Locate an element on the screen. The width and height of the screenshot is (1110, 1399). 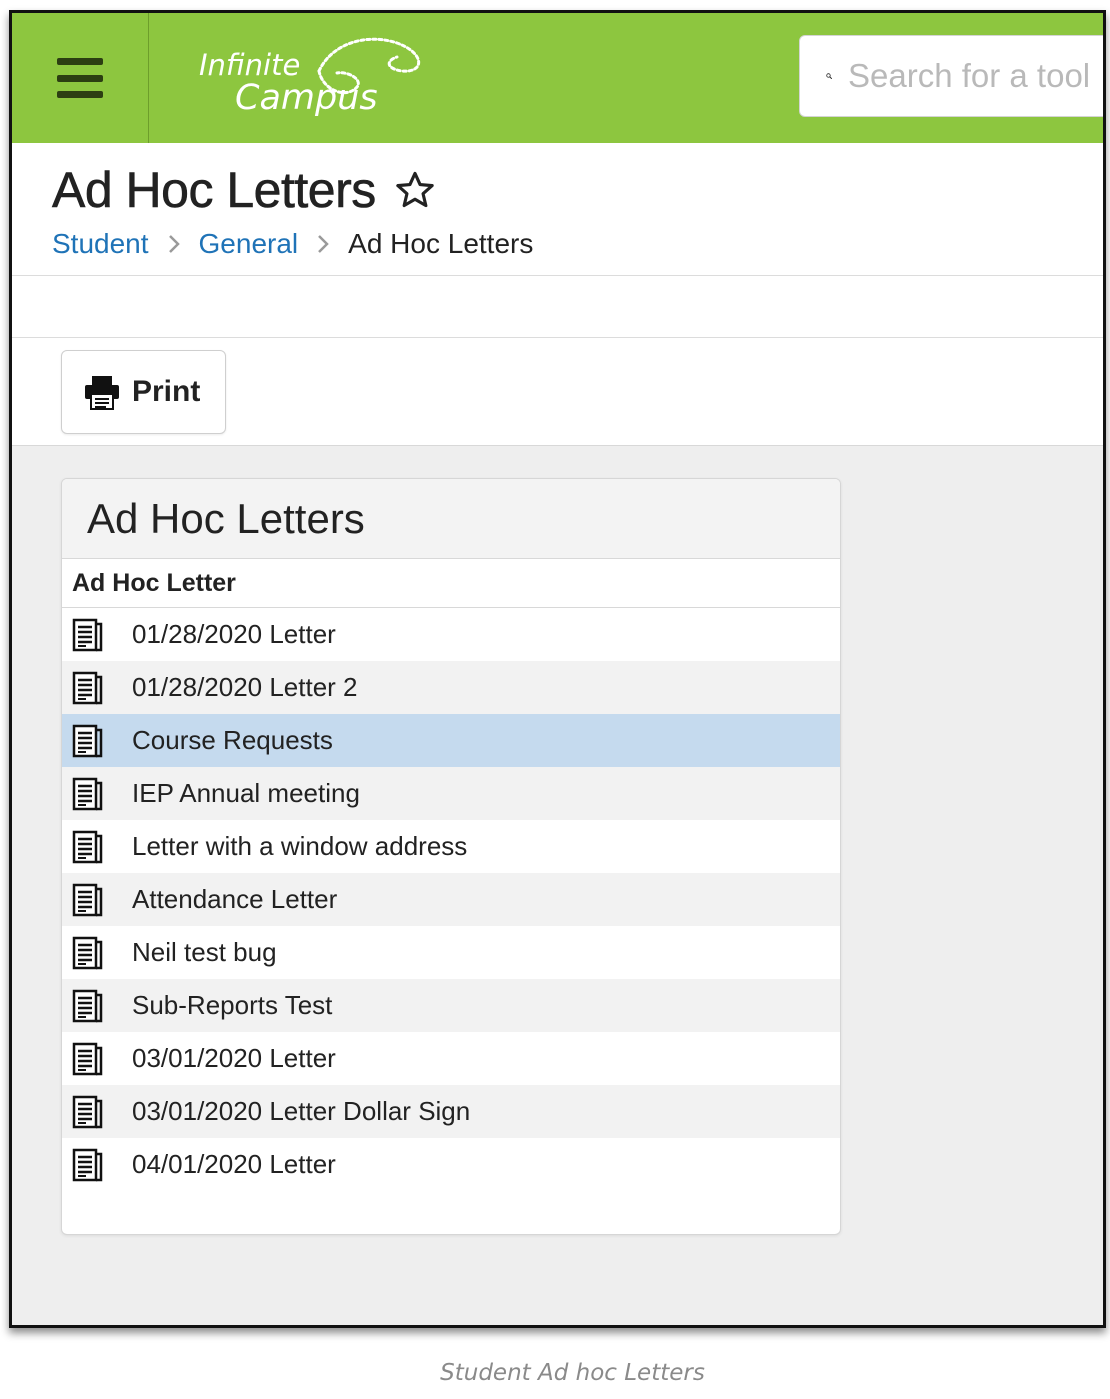
panel-header: Ad Hoc Letters is located at coordinates (451, 519).